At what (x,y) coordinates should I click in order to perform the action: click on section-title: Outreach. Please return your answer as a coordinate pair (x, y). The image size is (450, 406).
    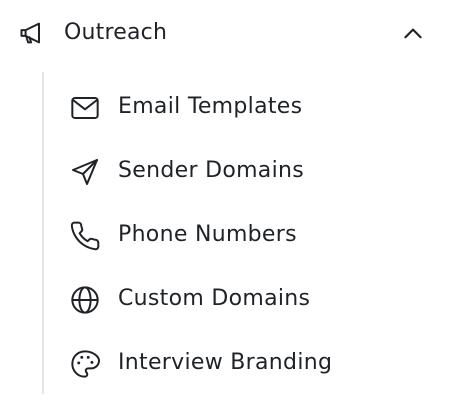
    Looking at the image, I should click on (116, 32).